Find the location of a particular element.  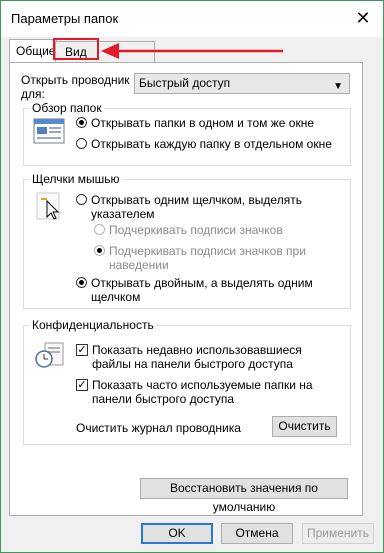

clear-history-label: Очистить журнал проводника is located at coordinates (158, 428).